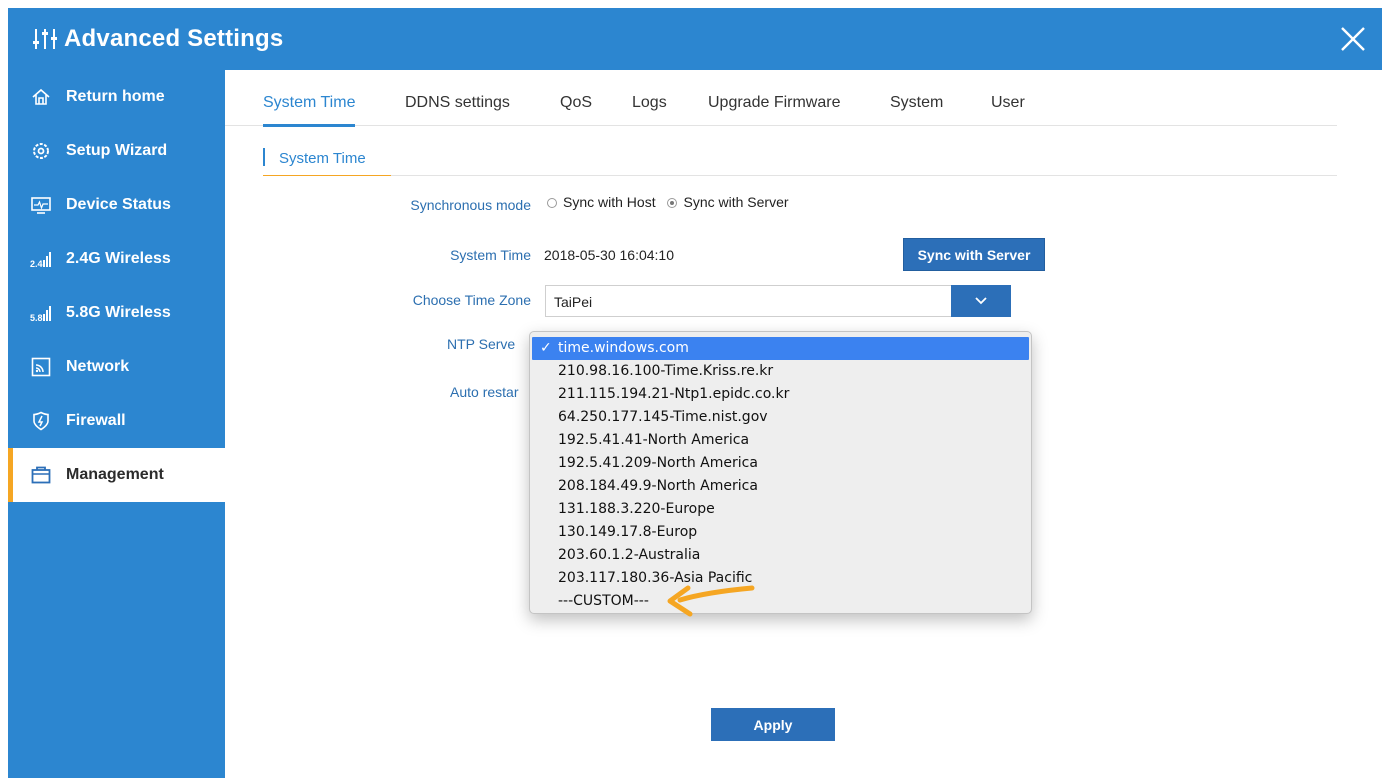  I want to click on tab-upgrade-firmware: Upgrade Firmware, so click(774, 103).